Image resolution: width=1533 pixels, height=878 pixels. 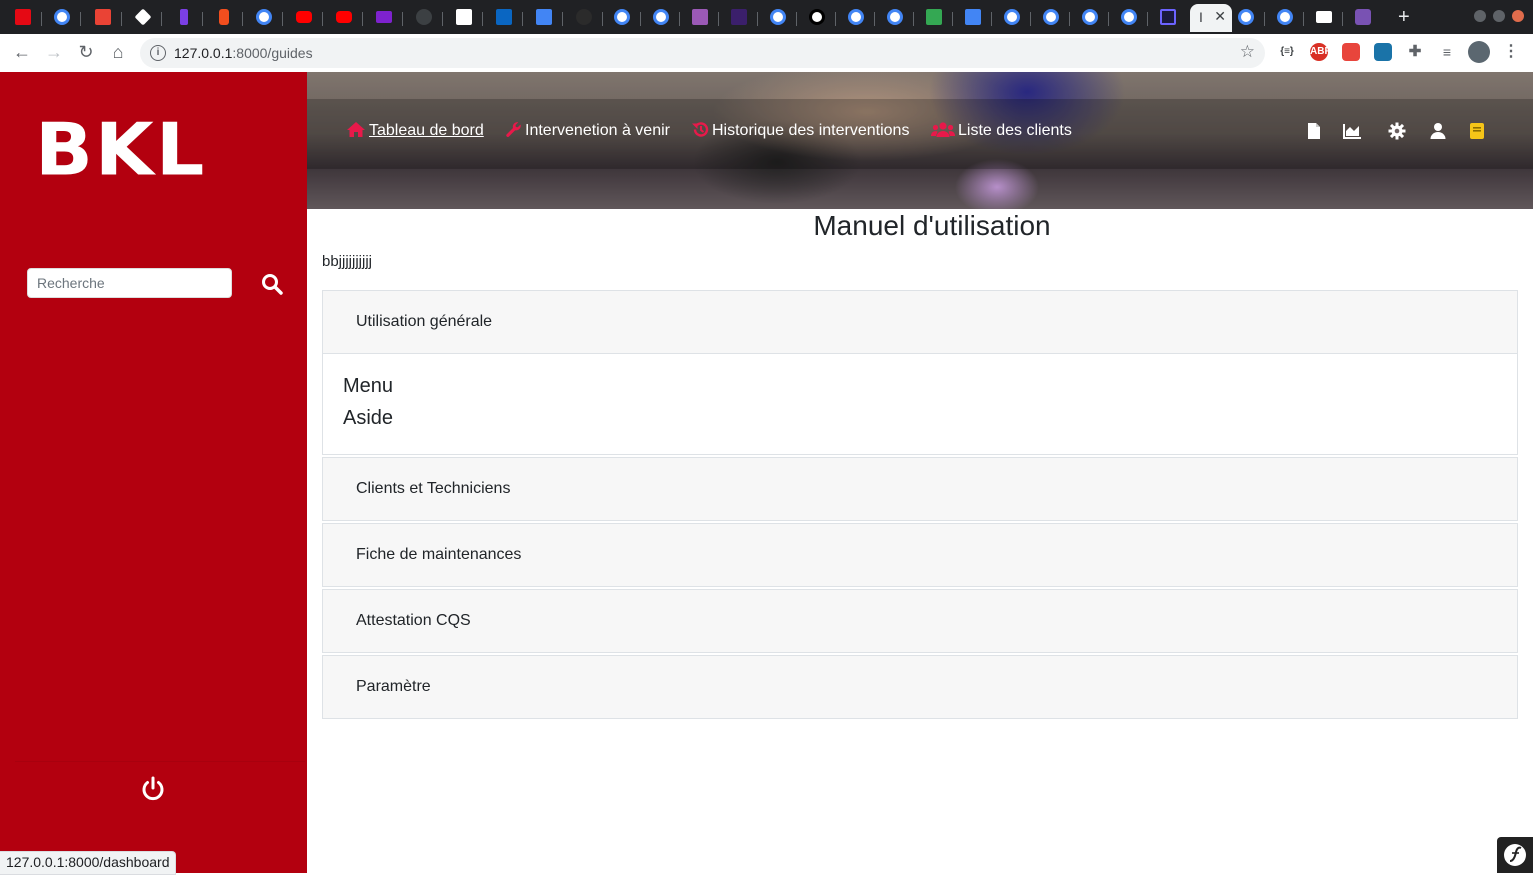 I want to click on h-letter-icon, so click(x=700, y=17).